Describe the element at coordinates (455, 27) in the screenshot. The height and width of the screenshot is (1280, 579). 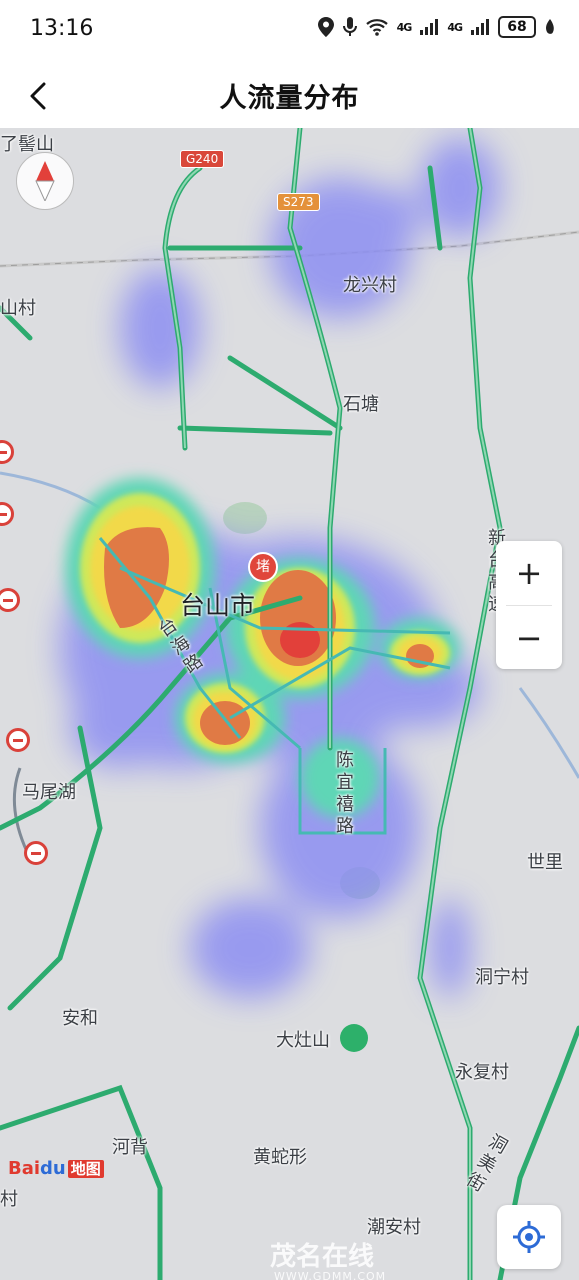
I see `signal-label-2: 4G` at that location.